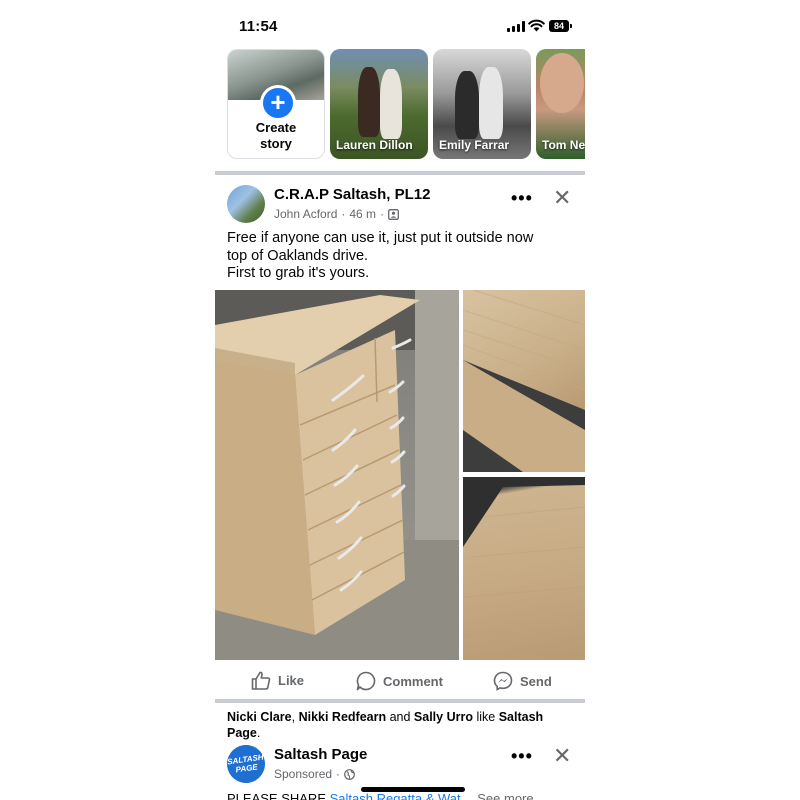  What do you see at coordinates (571, 26) in the screenshot?
I see `battery-nub` at bounding box center [571, 26].